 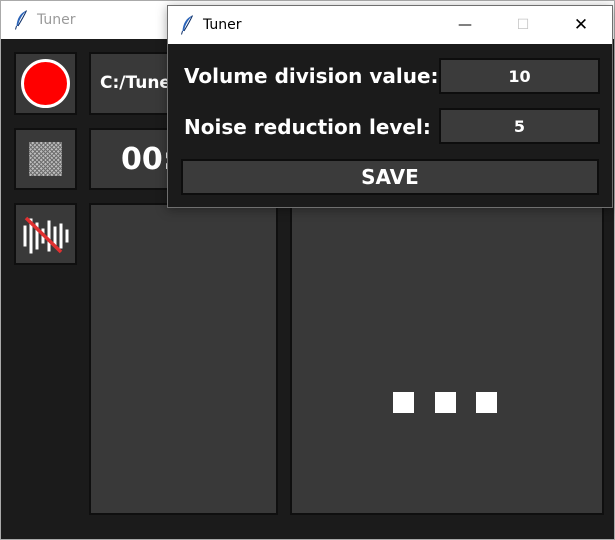 I want to click on maximize-button: ☐, so click(x=523, y=25).